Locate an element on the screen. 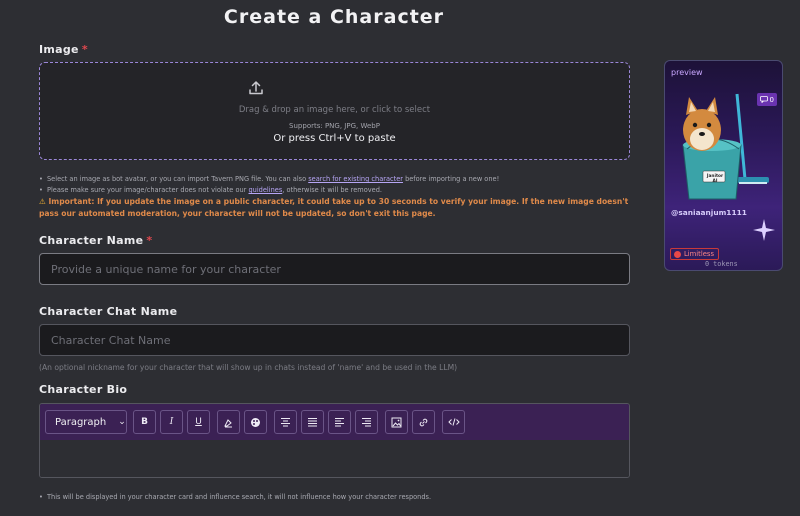  image-label: Image * is located at coordinates (63, 49).